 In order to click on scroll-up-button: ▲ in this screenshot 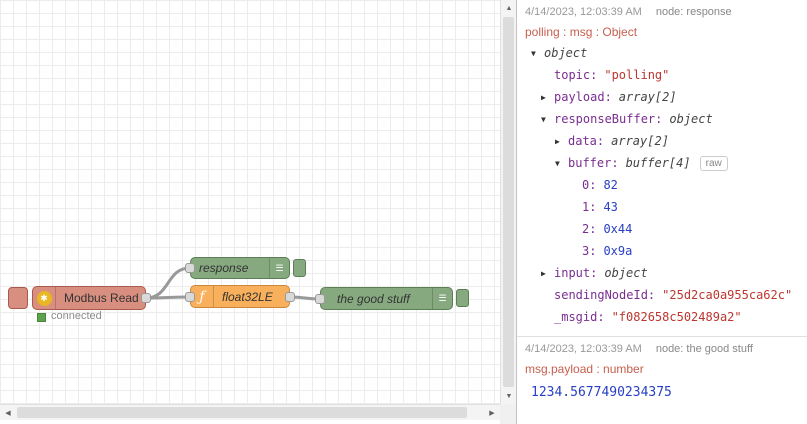, I will do `click(509, 8)`.